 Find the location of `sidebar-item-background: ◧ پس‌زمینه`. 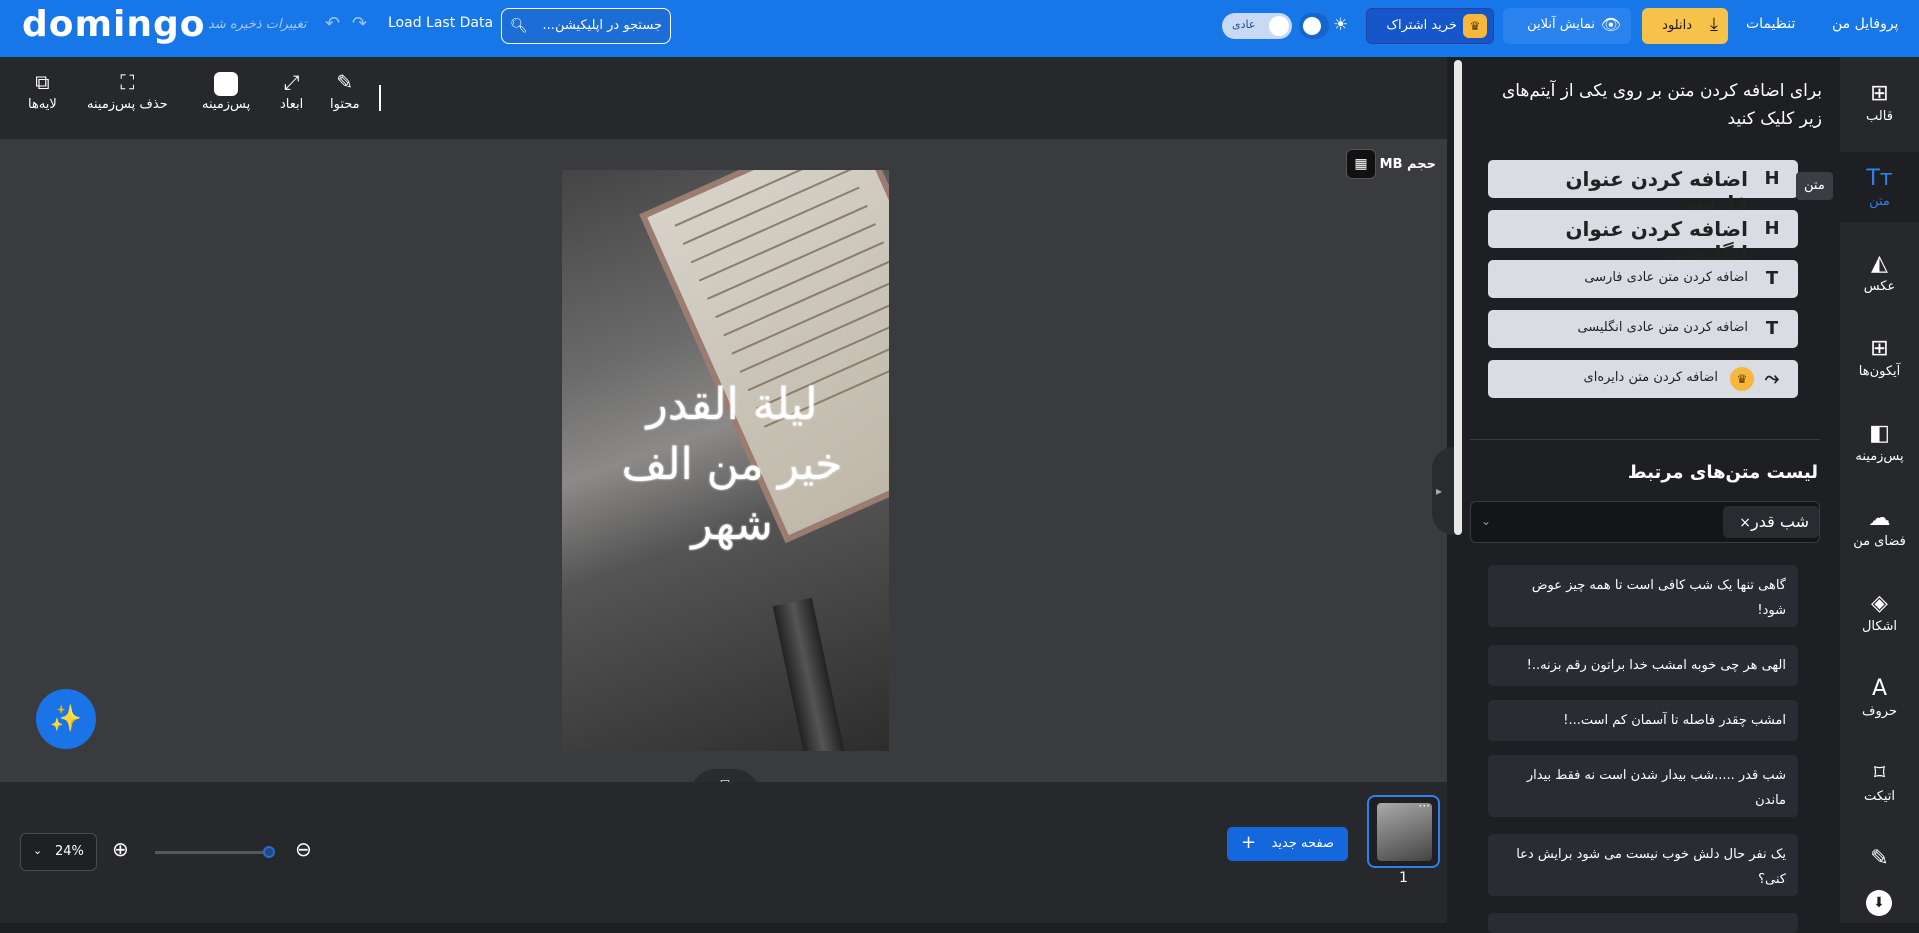

sidebar-item-background: ◧ پس‌زمینه is located at coordinates (1879, 442).